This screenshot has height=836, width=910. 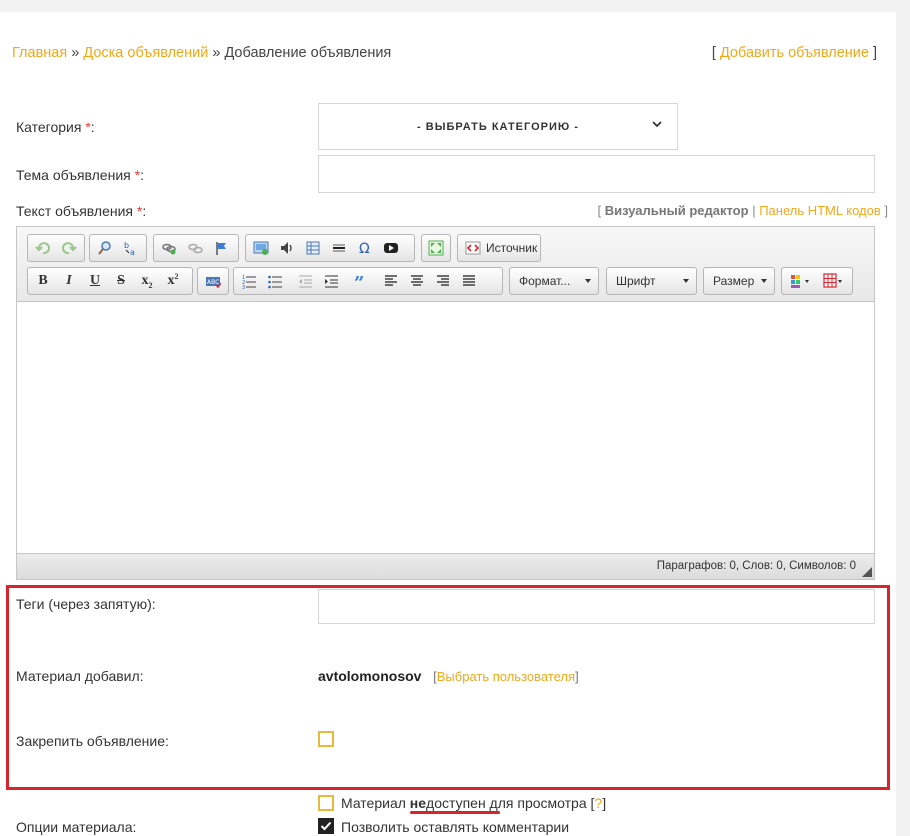 I want to click on size-combo-label: Размер, so click(x=734, y=281).